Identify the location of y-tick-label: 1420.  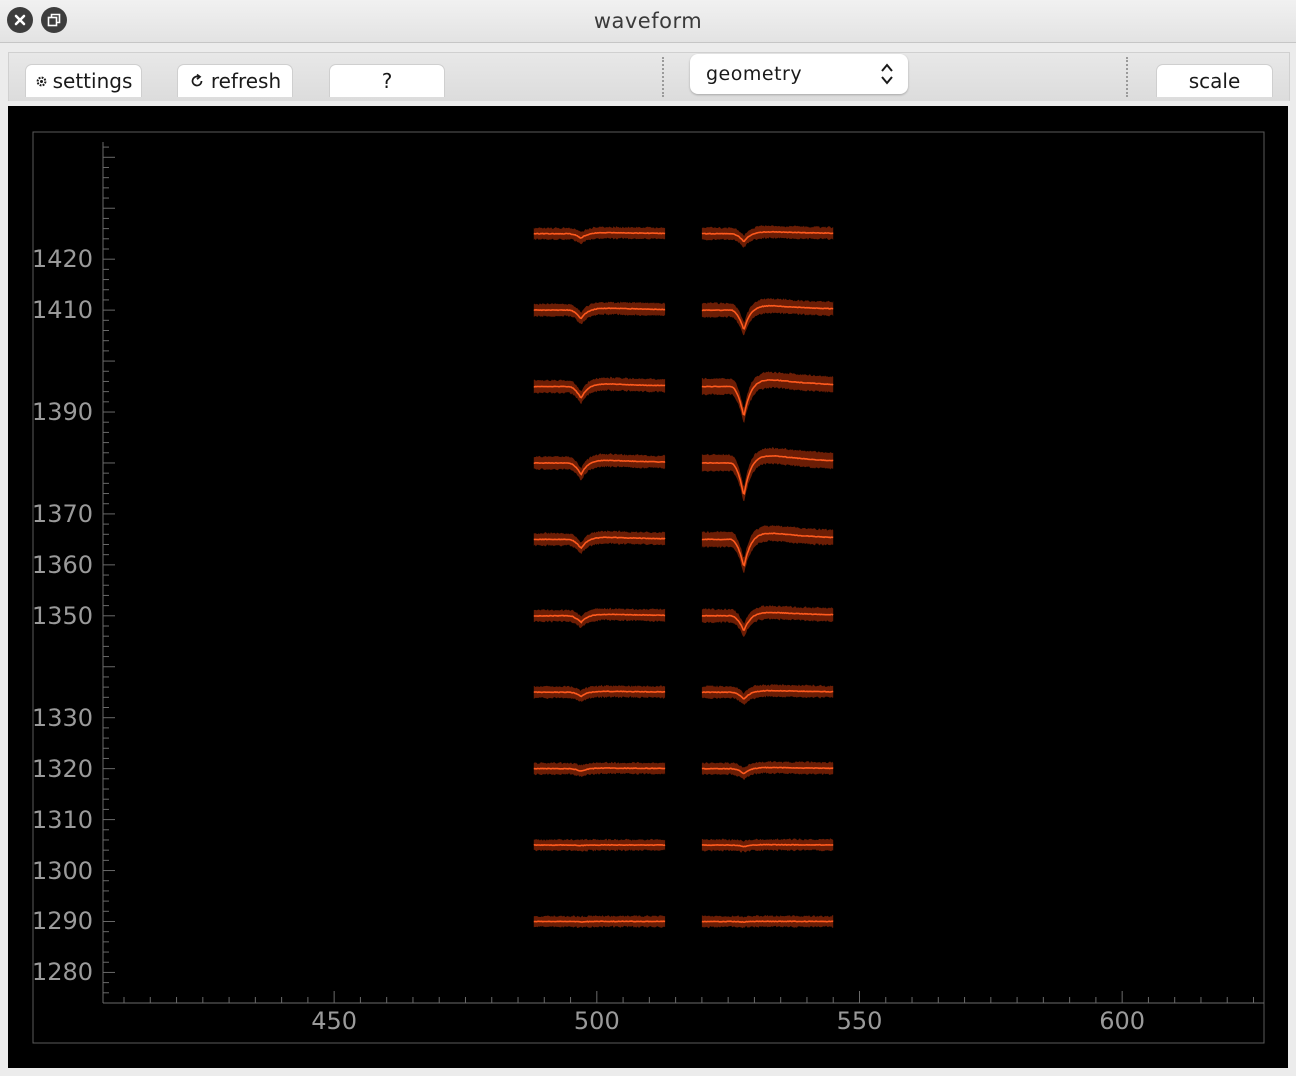
(62, 259).